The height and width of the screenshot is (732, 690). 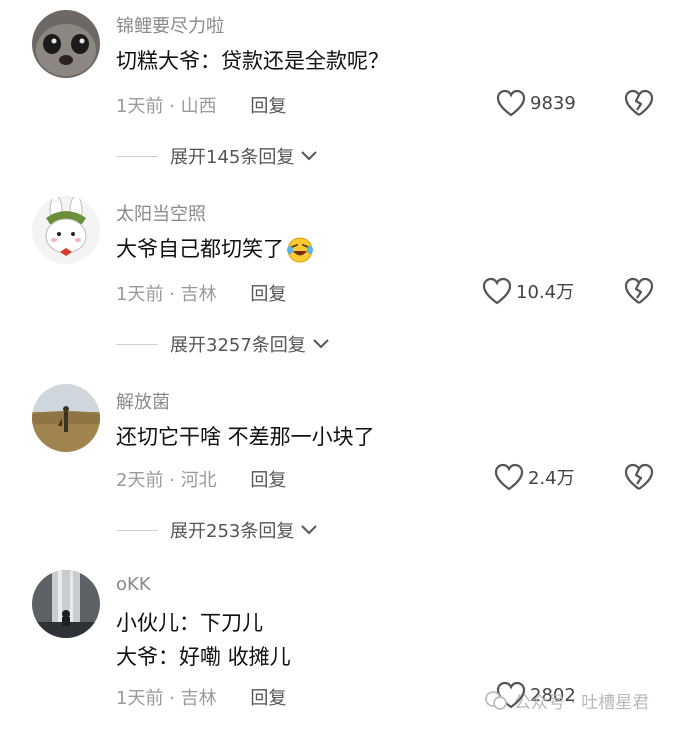 I want to click on waterfall-person-avatar, so click(x=66, y=604).